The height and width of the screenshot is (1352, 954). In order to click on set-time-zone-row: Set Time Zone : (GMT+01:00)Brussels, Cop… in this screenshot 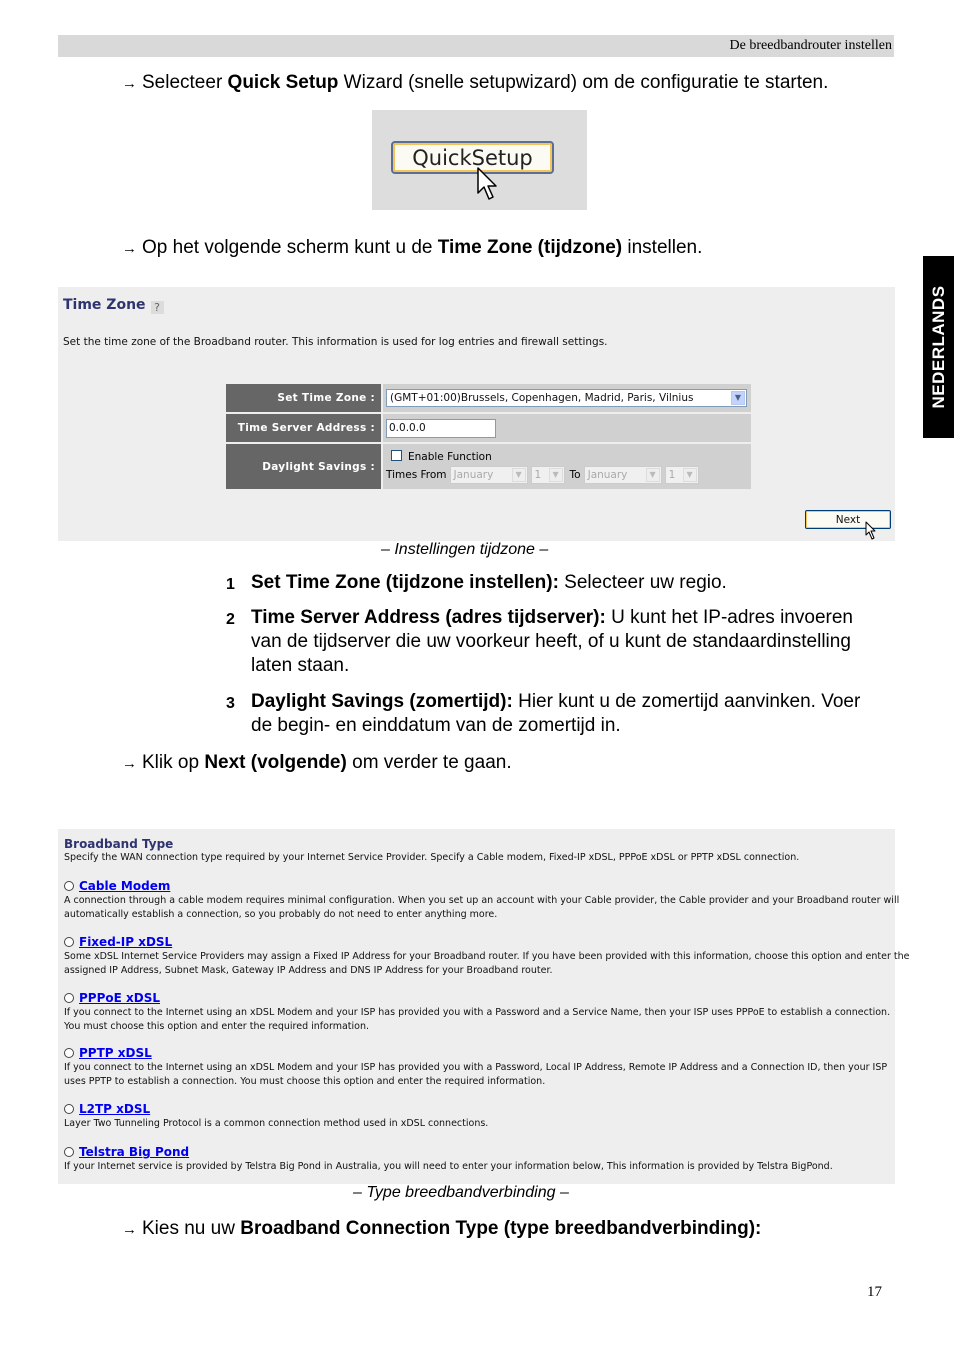, I will do `click(488, 398)`.